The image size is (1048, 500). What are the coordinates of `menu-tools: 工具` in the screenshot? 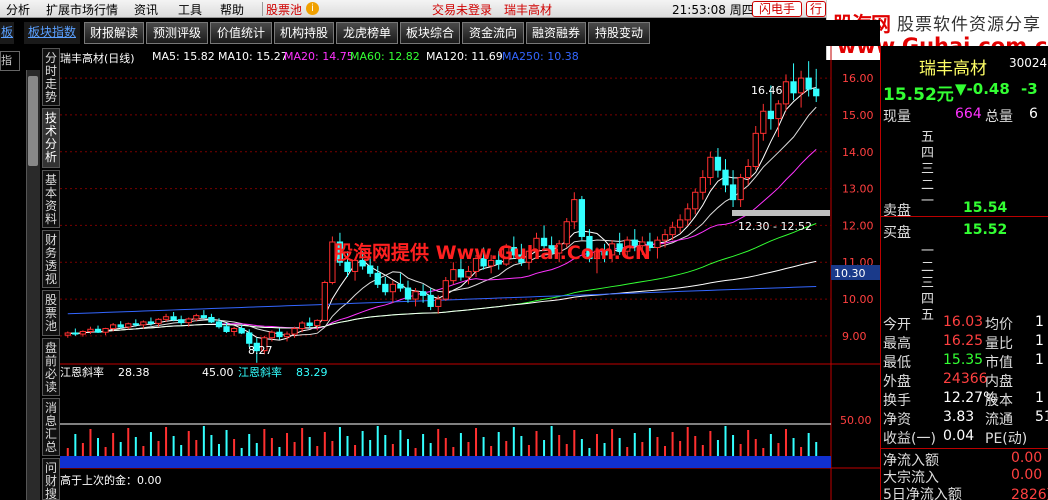 It's located at (190, 9).